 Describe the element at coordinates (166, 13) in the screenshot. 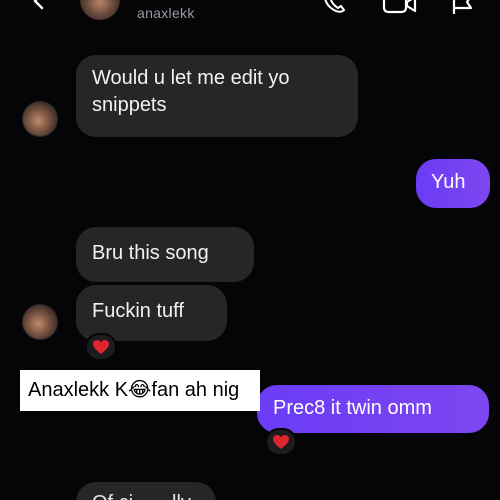

I see `header-username: anaxlekk` at that location.